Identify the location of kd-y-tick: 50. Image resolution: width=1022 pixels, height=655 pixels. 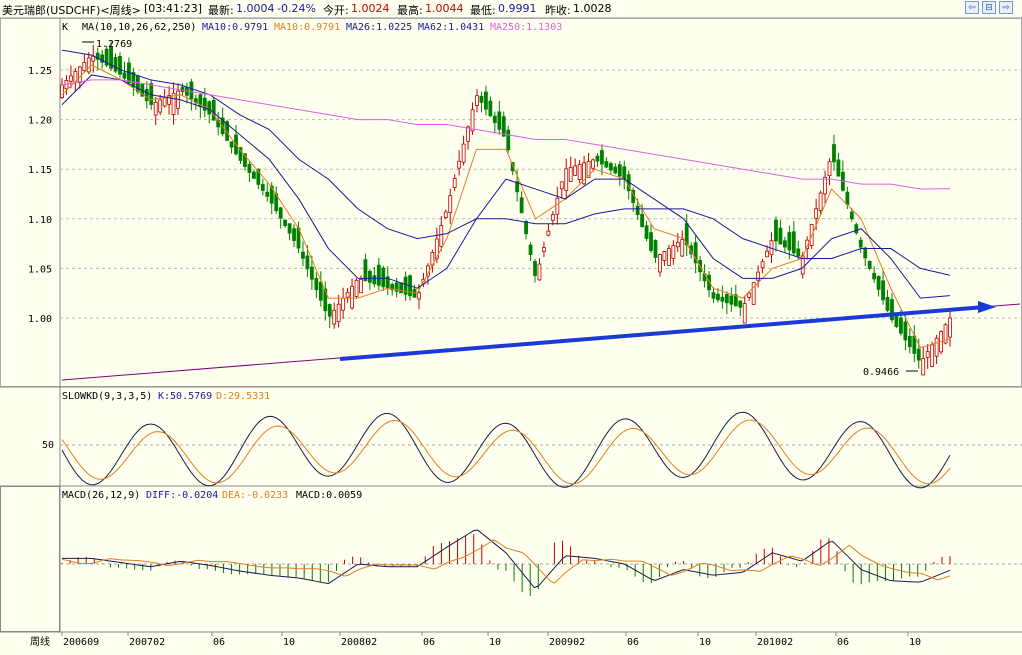
(48, 445).